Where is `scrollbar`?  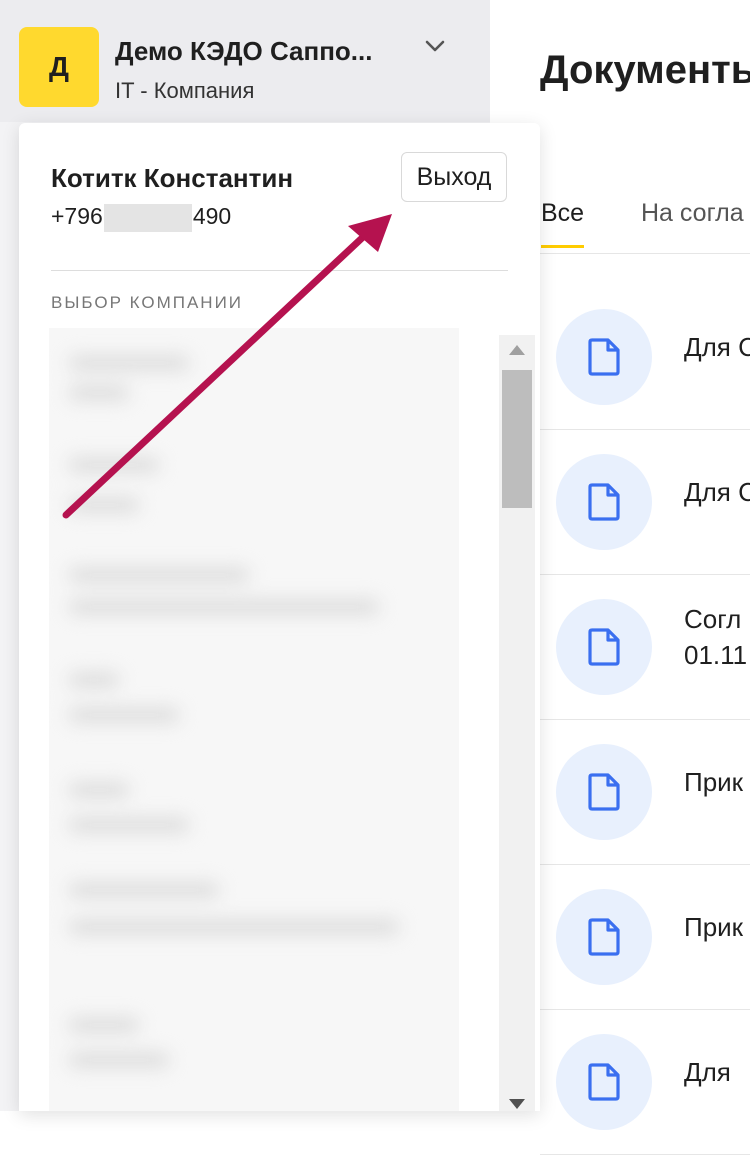
scrollbar is located at coordinates (517, 723).